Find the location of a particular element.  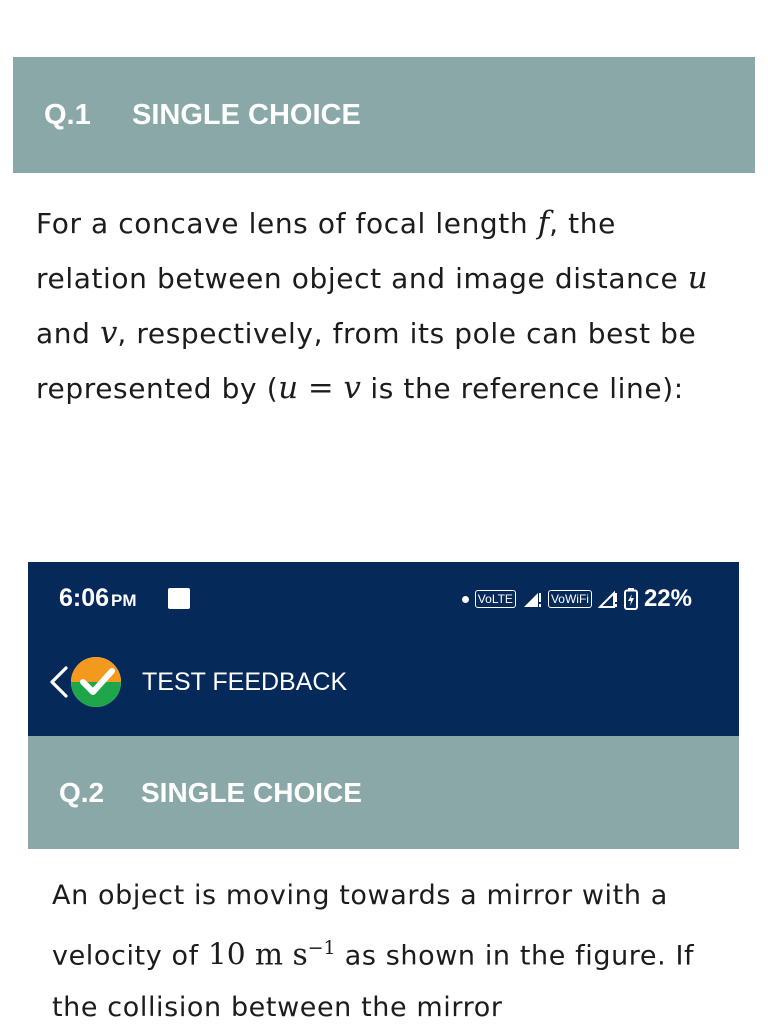

status-time: 6:06 PM is located at coordinates (98, 598).